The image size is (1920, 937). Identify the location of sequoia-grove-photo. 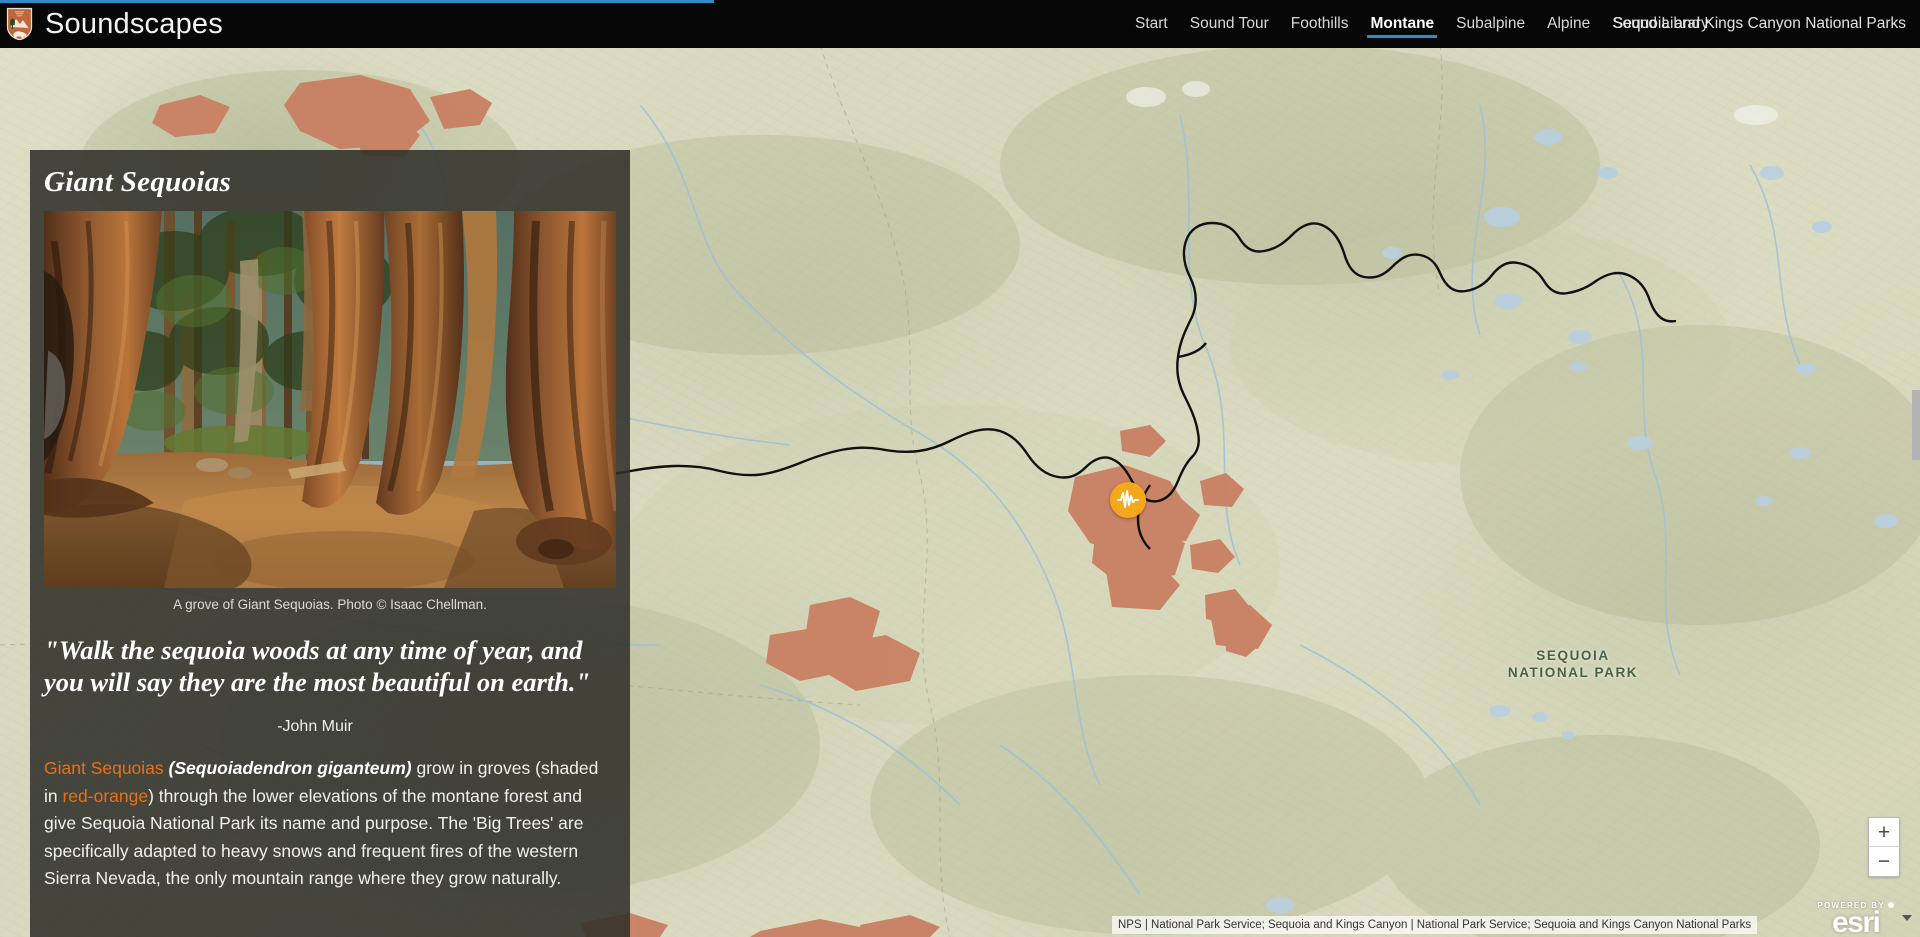
(330, 399).